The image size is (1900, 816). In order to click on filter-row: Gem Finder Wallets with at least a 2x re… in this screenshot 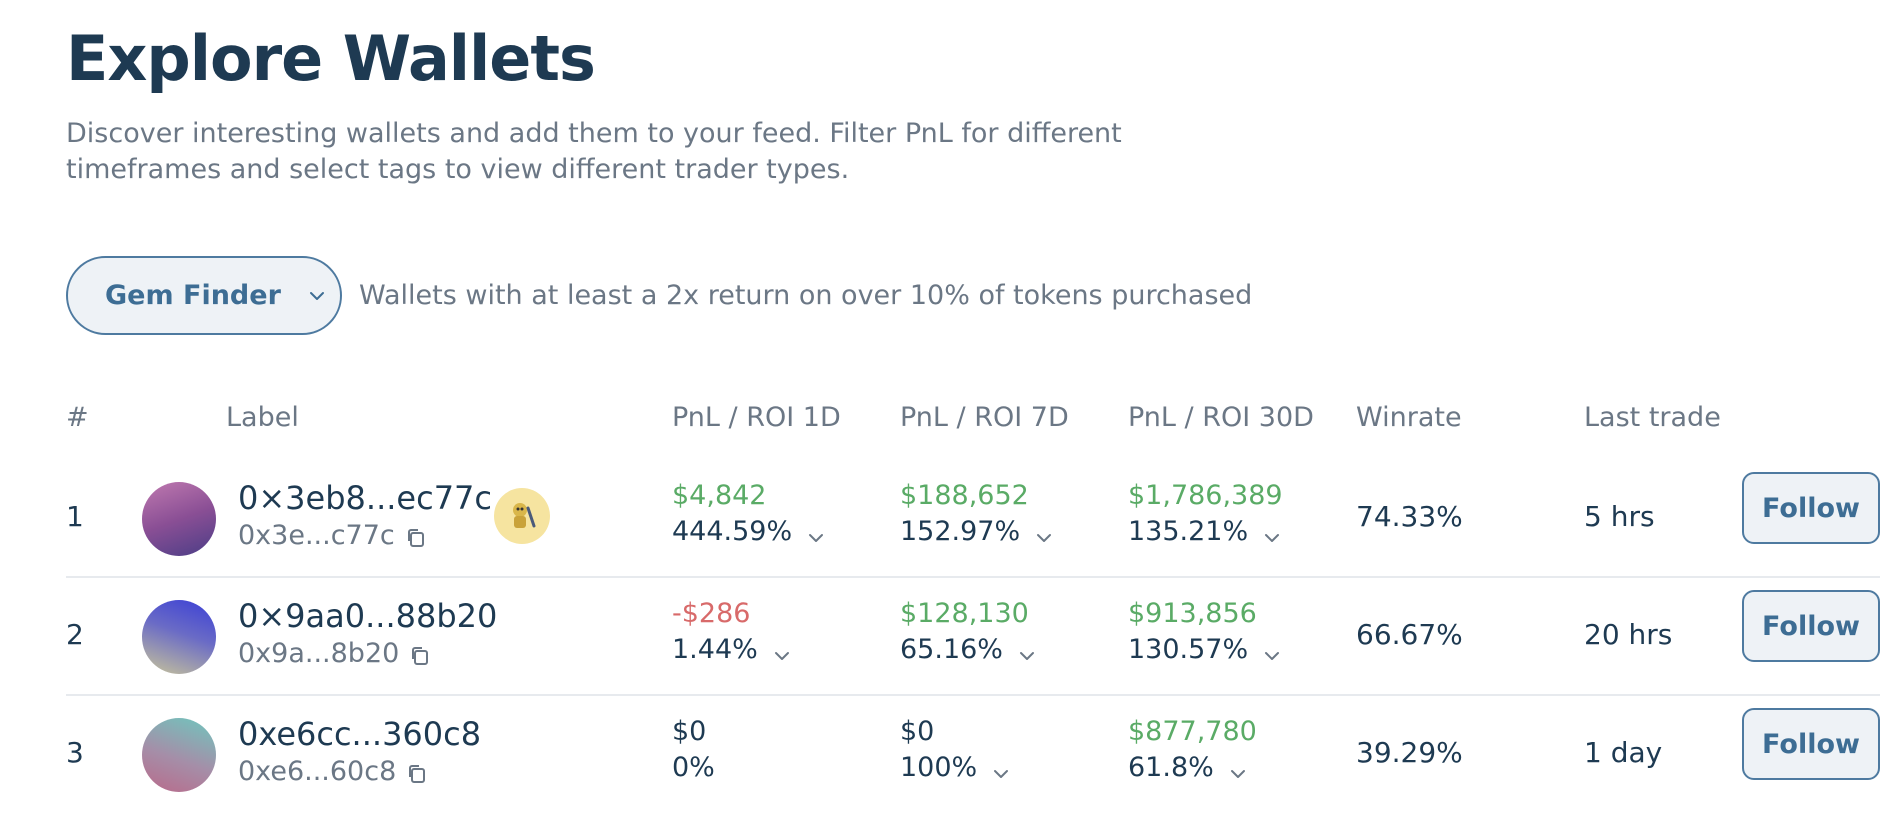, I will do `click(659, 295)`.